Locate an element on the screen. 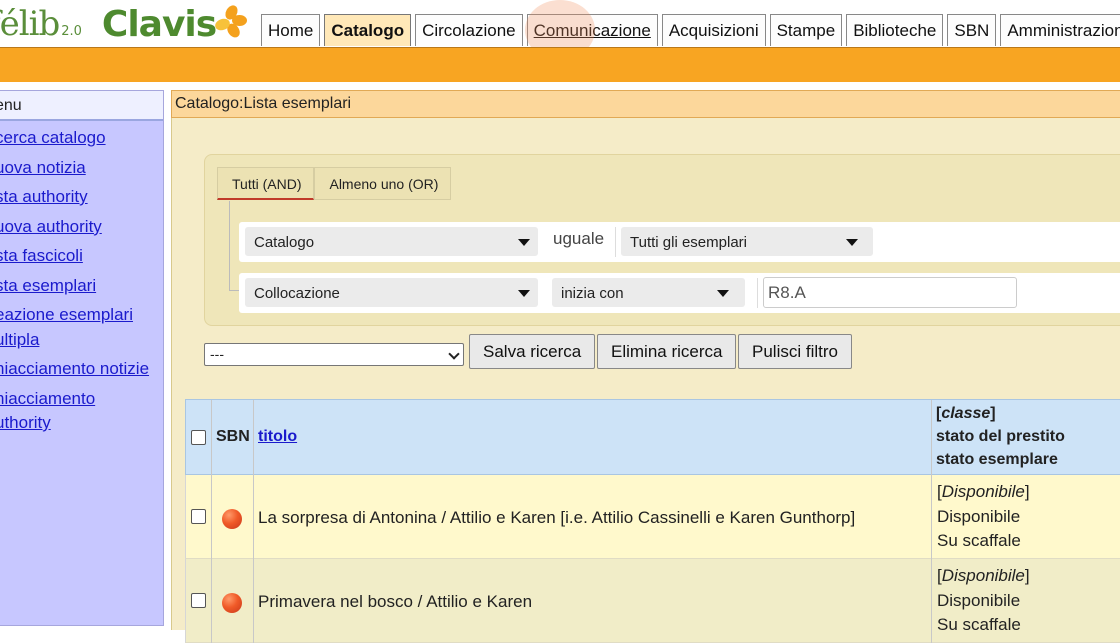  row-title: Primavera nel bosco / Attilio e Karen is located at coordinates (395, 601).